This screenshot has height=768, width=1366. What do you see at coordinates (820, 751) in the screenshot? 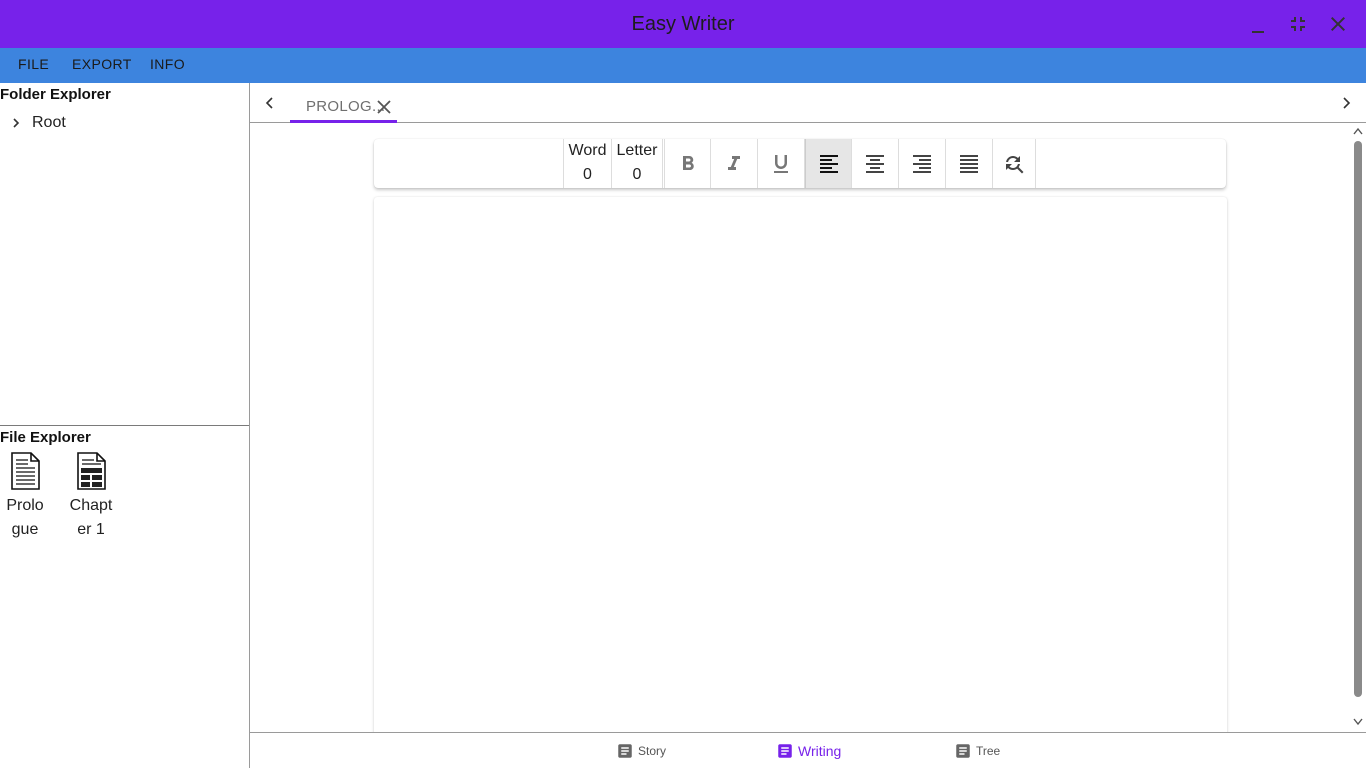
I see `nav-label: Writing` at bounding box center [820, 751].